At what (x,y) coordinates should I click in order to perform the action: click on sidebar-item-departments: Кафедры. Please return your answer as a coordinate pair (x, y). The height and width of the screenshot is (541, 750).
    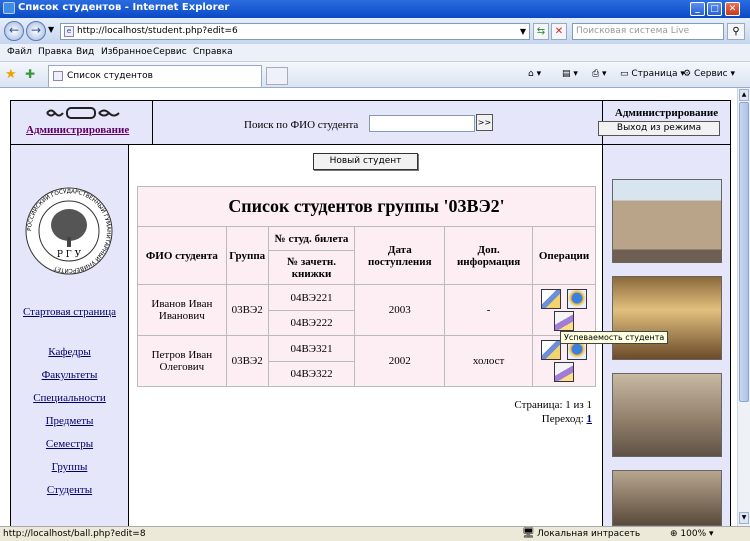
    Looking at the image, I should click on (69, 352).